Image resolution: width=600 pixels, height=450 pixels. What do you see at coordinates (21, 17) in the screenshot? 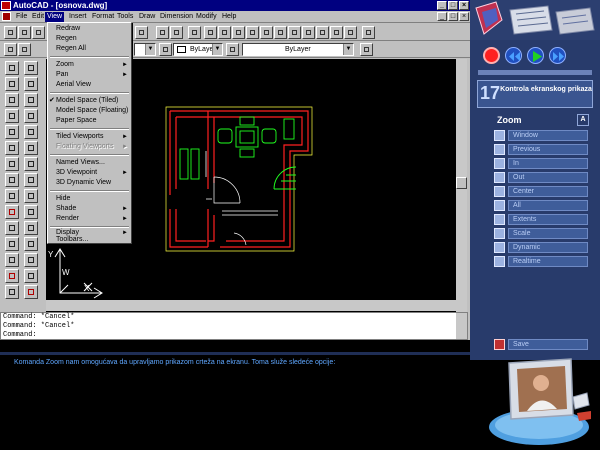
I see `menu-file: File` at bounding box center [21, 17].